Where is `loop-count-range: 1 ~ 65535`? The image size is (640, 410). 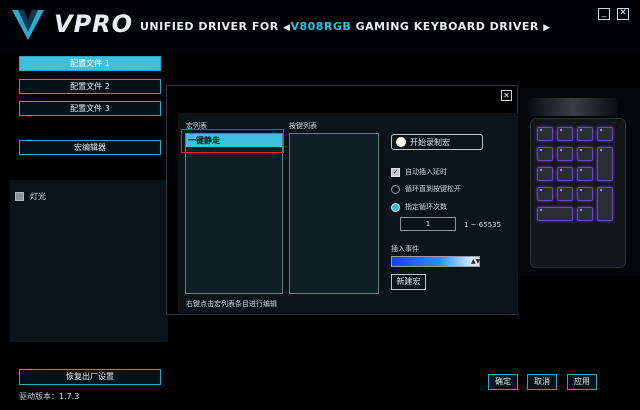
loop-count-range: 1 ~ 65535 is located at coordinates (483, 225).